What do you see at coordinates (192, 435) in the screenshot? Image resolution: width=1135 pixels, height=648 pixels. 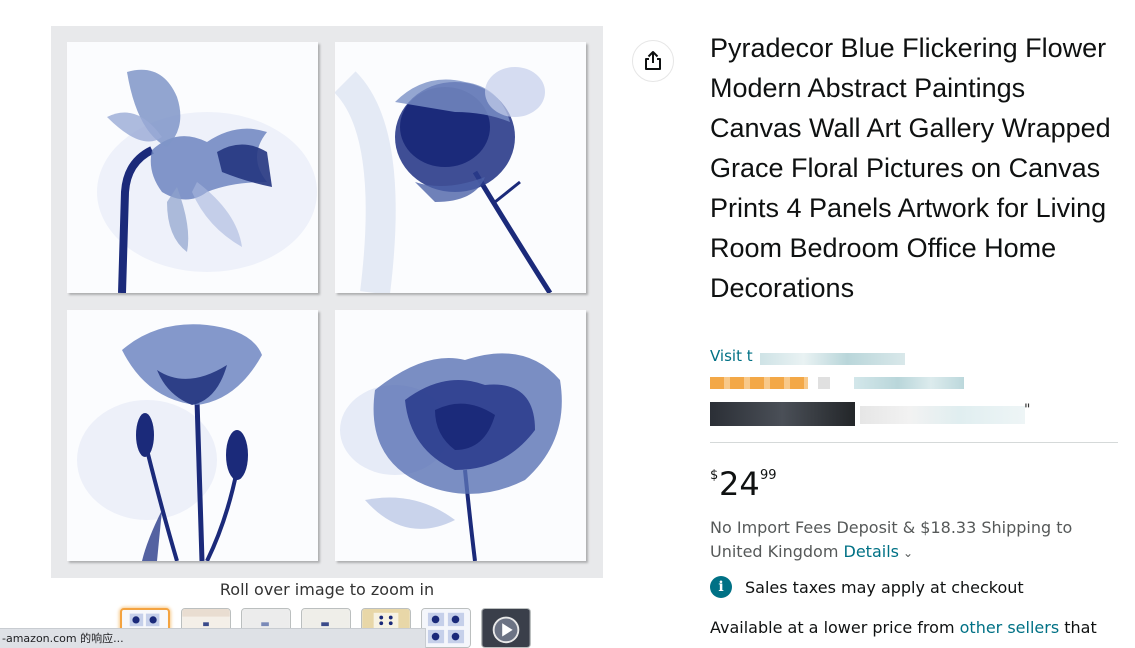 I see `image-panel-poppy` at bounding box center [192, 435].